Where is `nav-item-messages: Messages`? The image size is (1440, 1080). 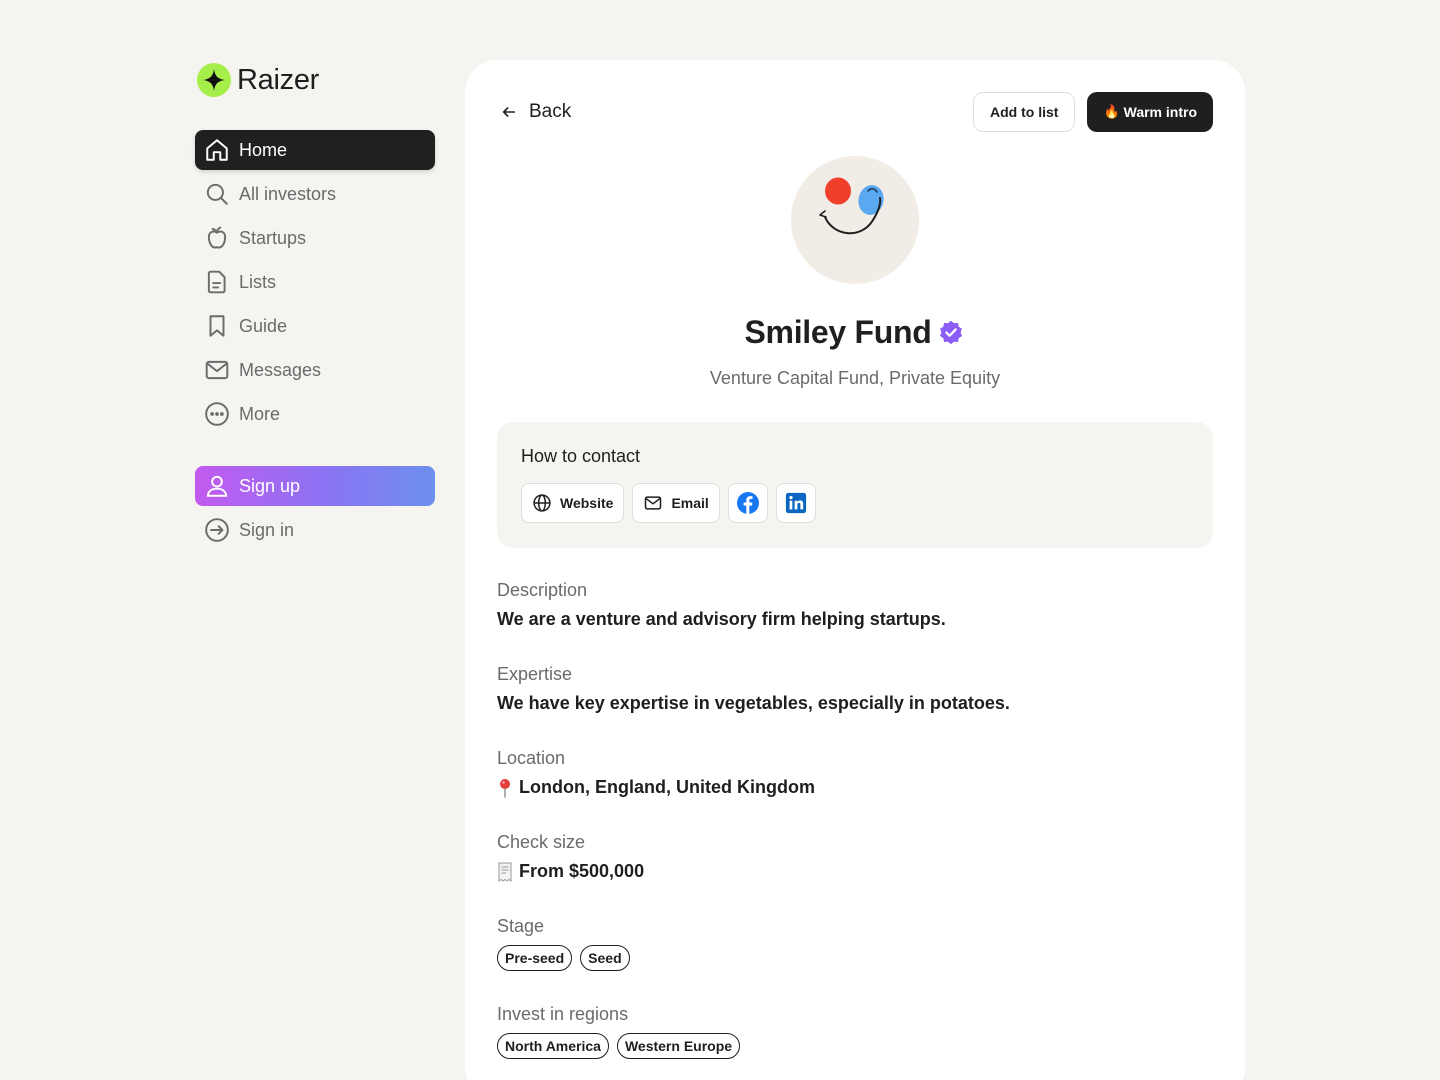
nav-item-messages: Messages is located at coordinates (315, 370).